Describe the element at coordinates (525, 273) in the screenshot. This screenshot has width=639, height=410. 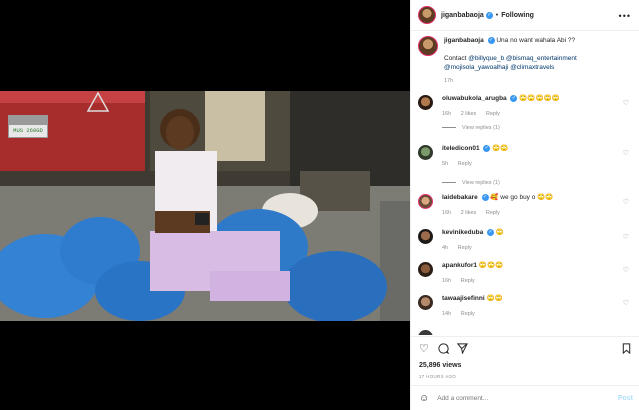
I see `comment-item: apankufor1 🙄🙄🙄 16h Reply ♡` at that location.